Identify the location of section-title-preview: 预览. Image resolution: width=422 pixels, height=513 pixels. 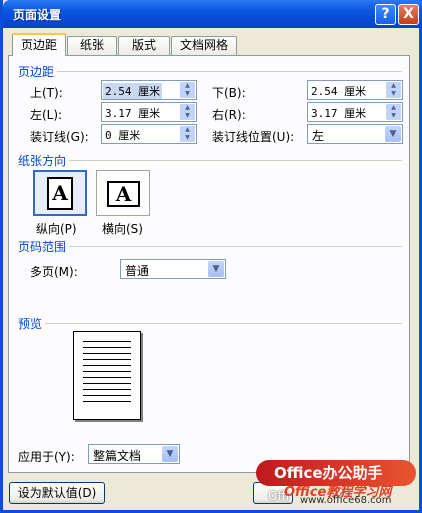
(32, 323).